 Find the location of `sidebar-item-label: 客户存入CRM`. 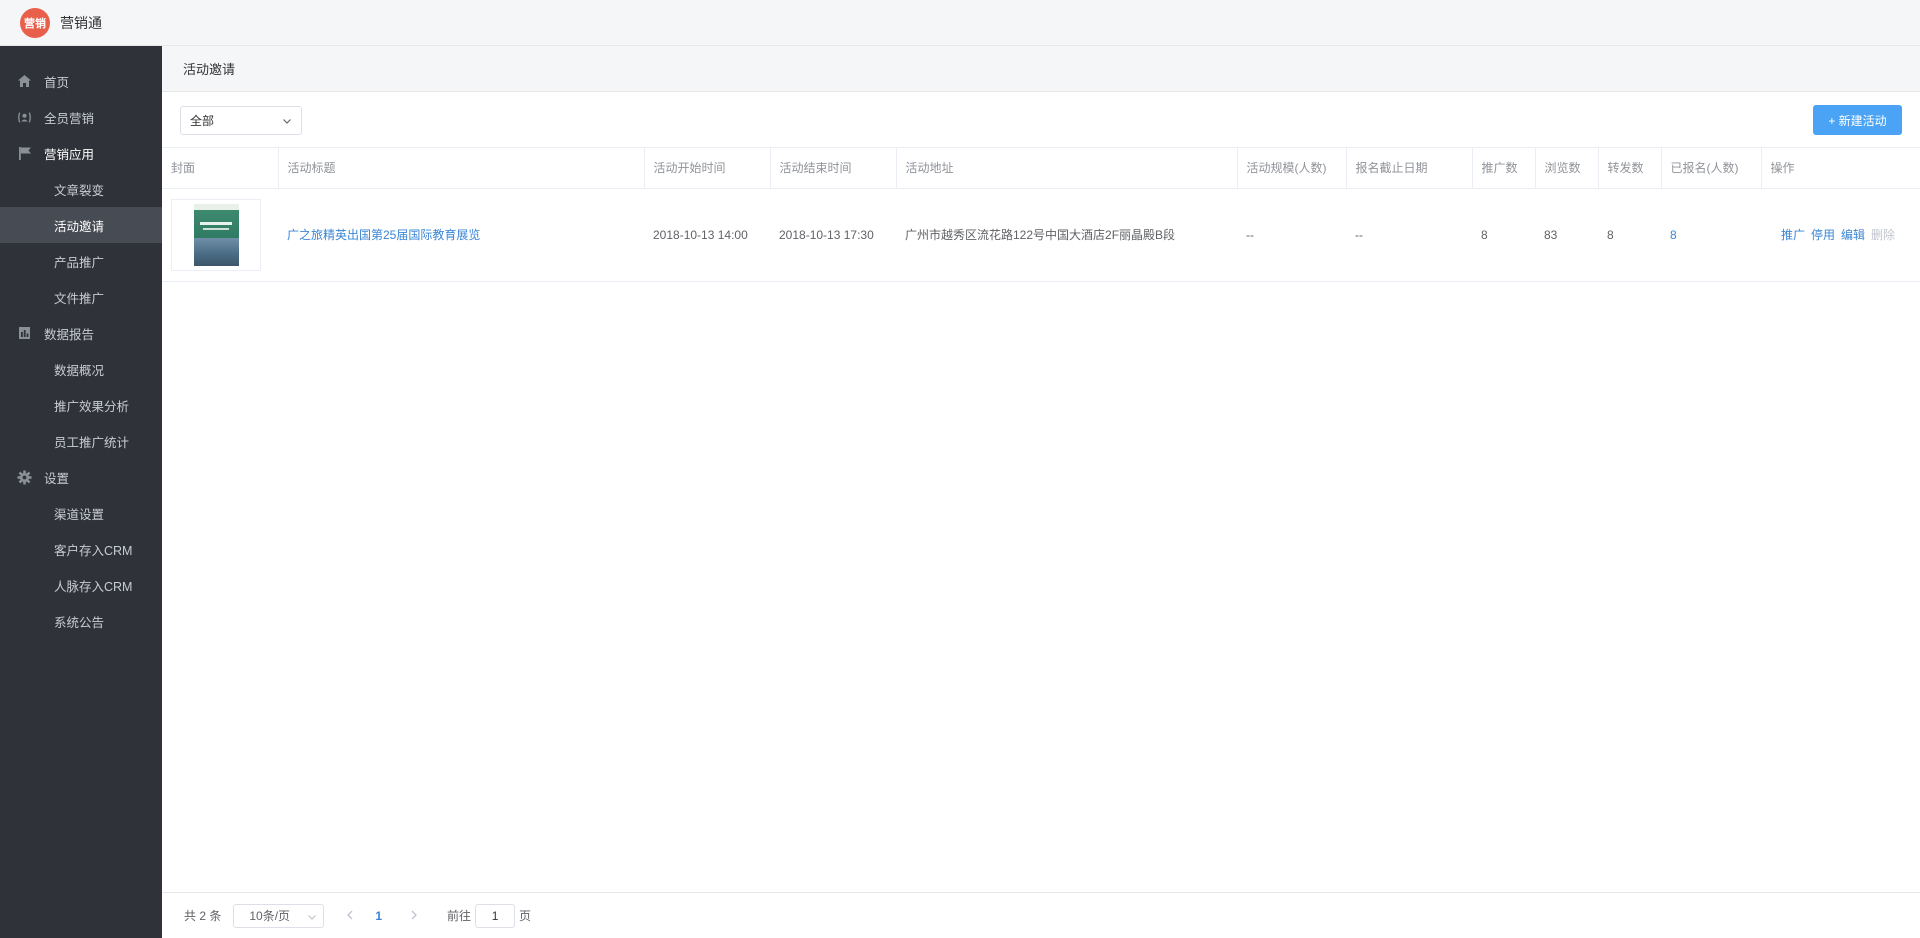

sidebar-item-label: 客户存入CRM is located at coordinates (93, 550).